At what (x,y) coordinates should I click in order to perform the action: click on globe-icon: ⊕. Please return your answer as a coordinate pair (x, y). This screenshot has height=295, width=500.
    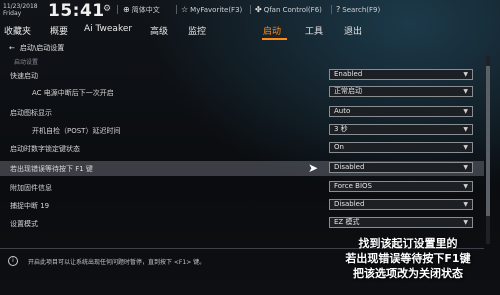
    Looking at the image, I should click on (126, 9).